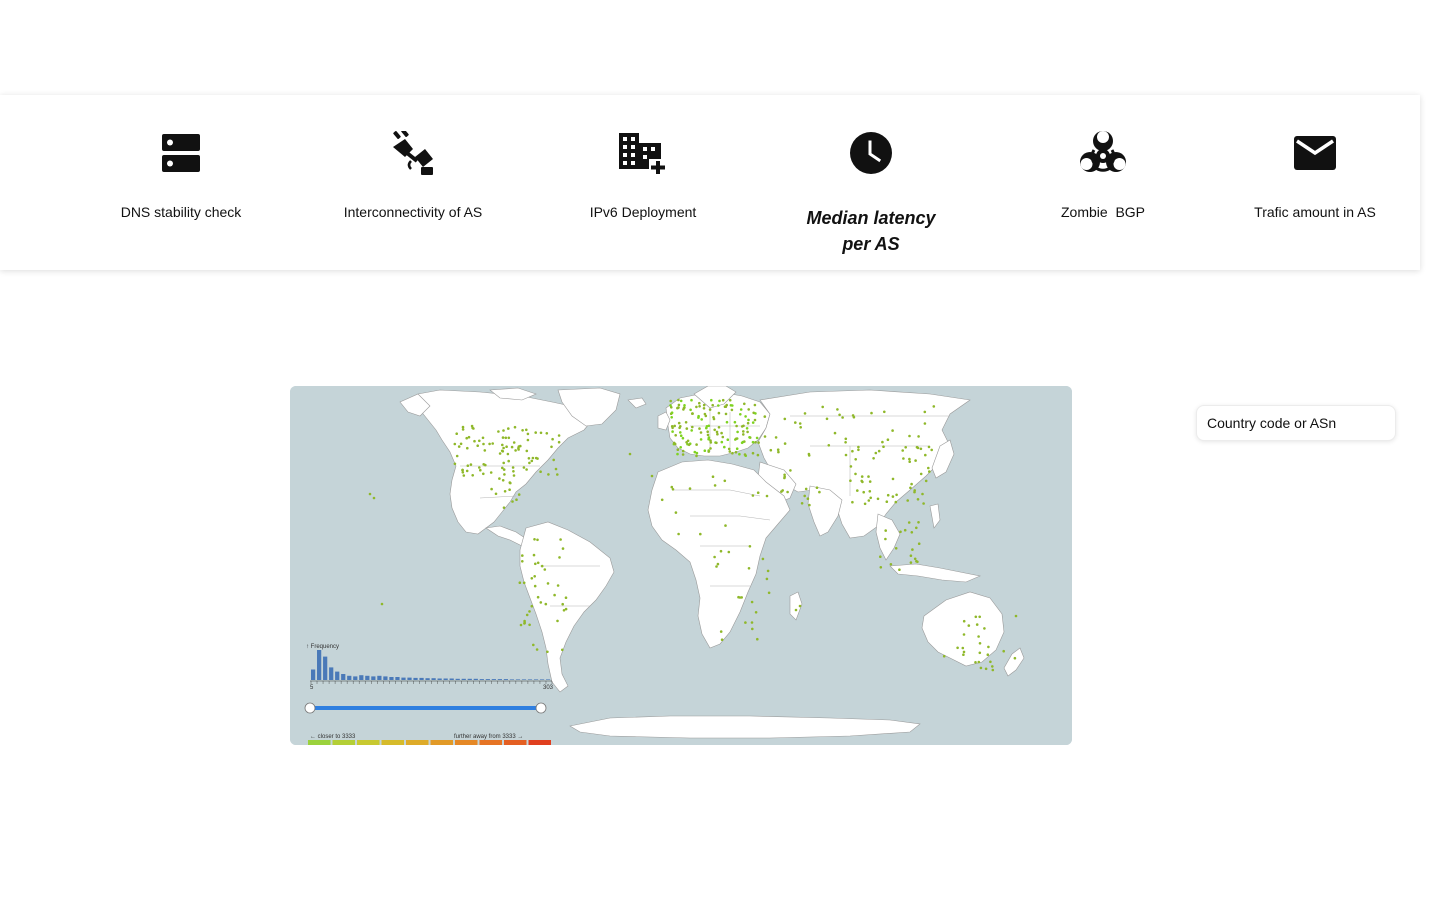 The height and width of the screenshot is (900, 1440). Describe the element at coordinates (1315, 182) in the screenshot. I see `tool-traffic-amount: Trafic amount in AS` at that location.